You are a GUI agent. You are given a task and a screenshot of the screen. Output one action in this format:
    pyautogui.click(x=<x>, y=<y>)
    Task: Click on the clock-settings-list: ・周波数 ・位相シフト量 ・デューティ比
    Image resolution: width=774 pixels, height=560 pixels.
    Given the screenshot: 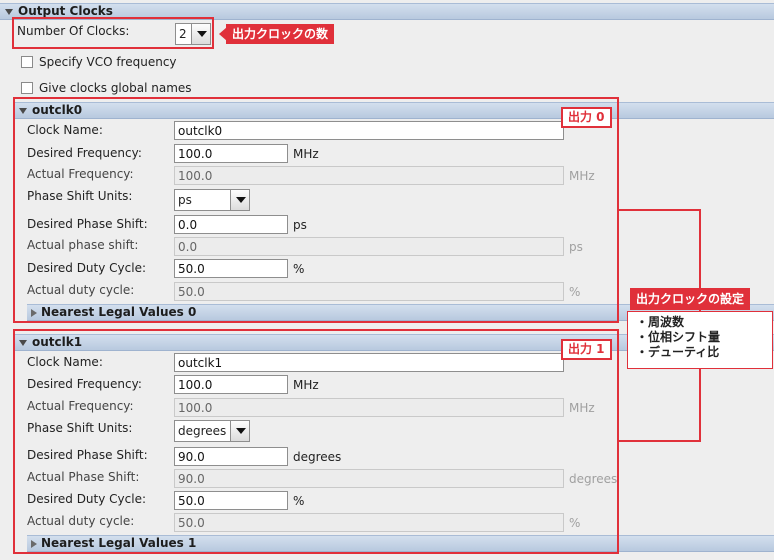 What is the action you would take?
    pyautogui.click(x=700, y=340)
    